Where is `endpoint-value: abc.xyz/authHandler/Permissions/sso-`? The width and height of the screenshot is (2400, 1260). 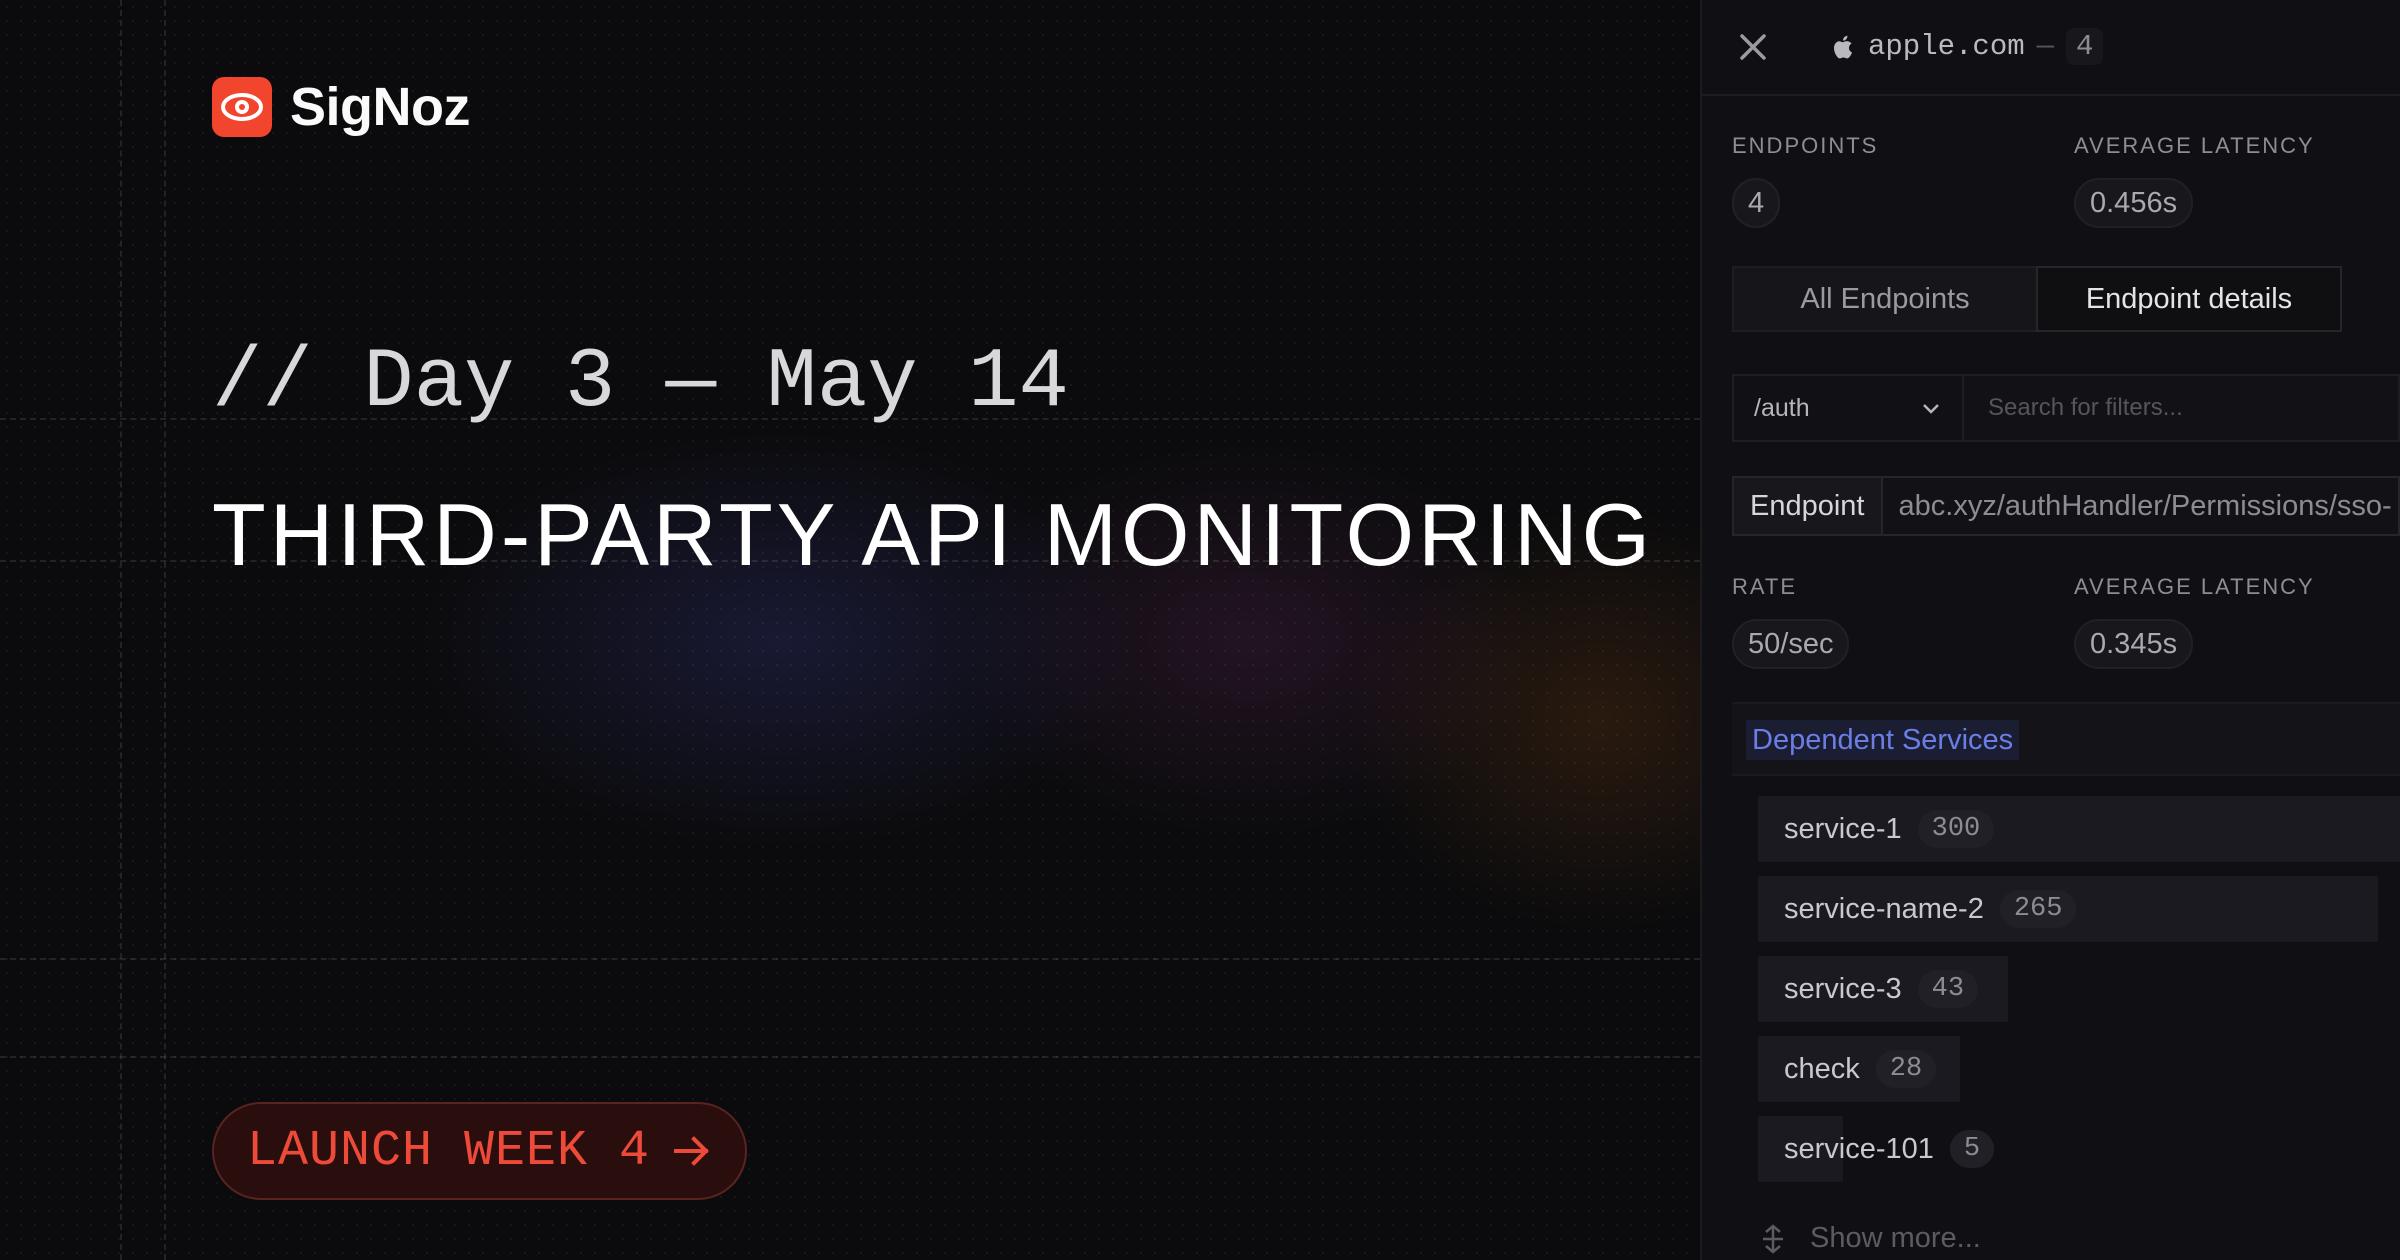 endpoint-value: abc.xyz/authHandler/Permissions/sso- is located at coordinates (2141, 506).